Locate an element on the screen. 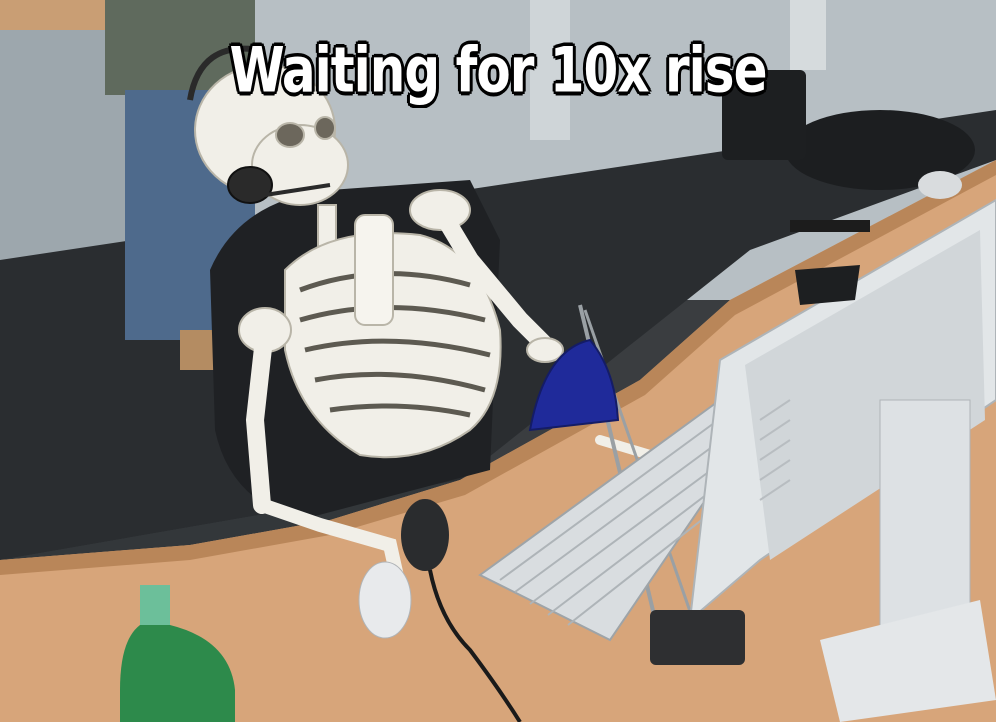 The height and width of the screenshot is (722, 996). mouse-white is located at coordinates (385, 600).